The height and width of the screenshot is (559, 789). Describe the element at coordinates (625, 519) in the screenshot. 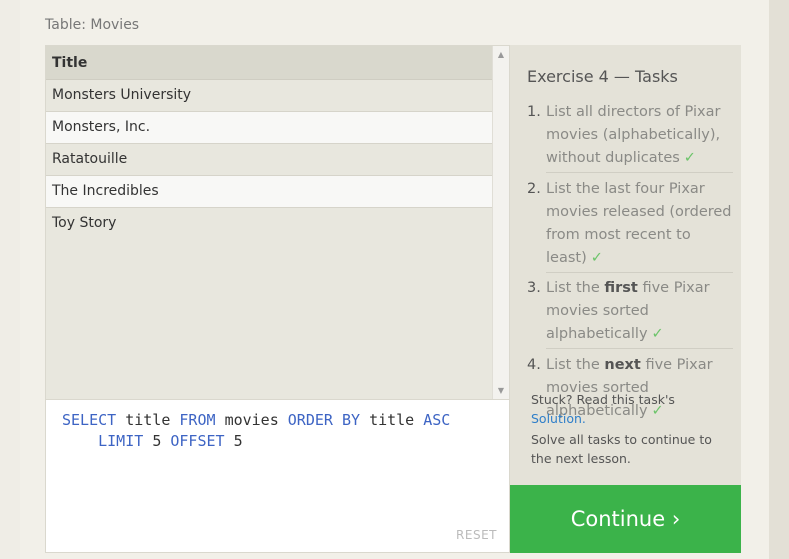

I see `continue-button: Continue ›` at that location.